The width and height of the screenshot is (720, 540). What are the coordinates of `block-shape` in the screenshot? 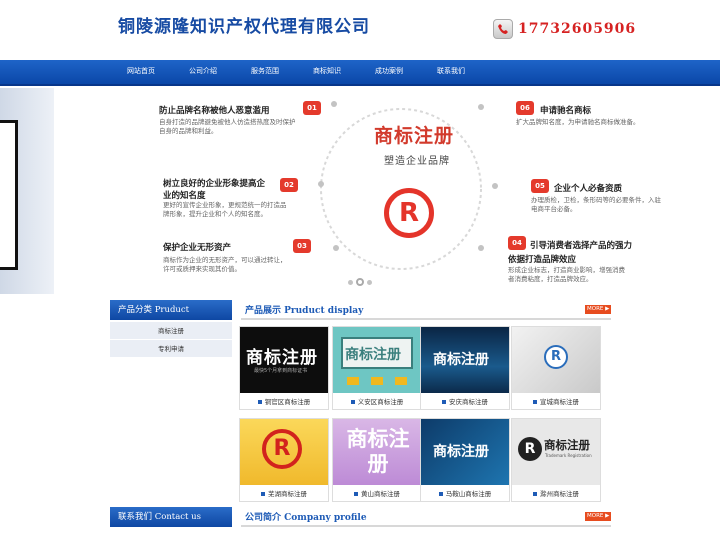 It's located at (353, 381).